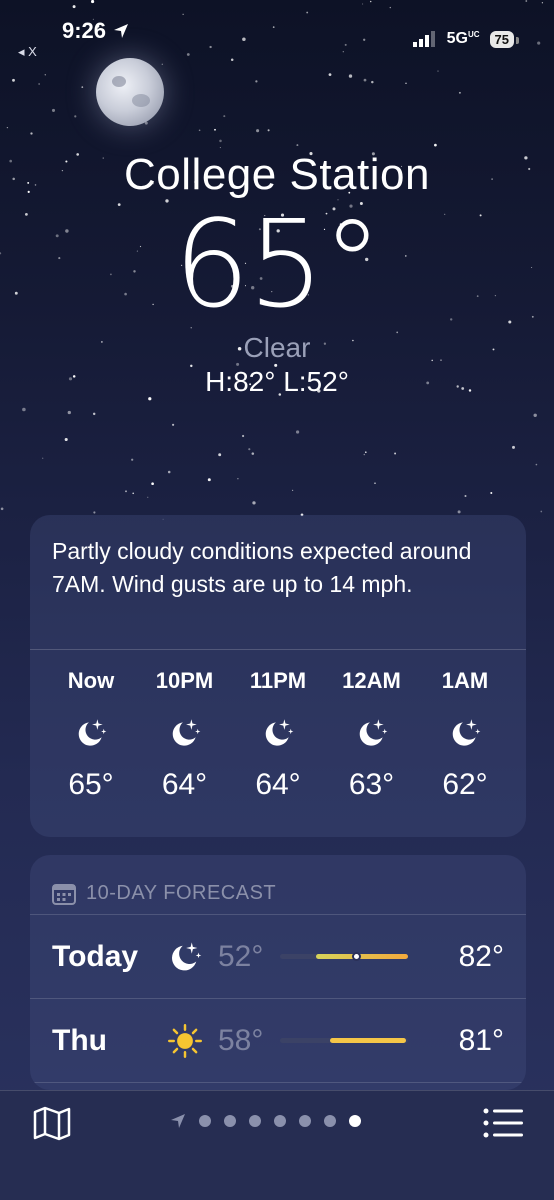 The image size is (554, 1200). What do you see at coordinates (278, 957) in the screenshot?
I see `forecast-row: Today 52° 82°` at bounding box center [278, 957].